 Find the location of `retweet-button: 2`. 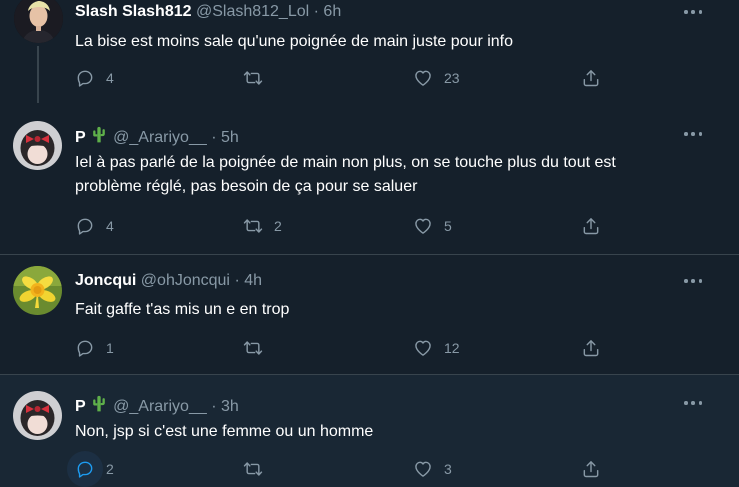

retweet-button: 2 is located at coordinates (262, 226).